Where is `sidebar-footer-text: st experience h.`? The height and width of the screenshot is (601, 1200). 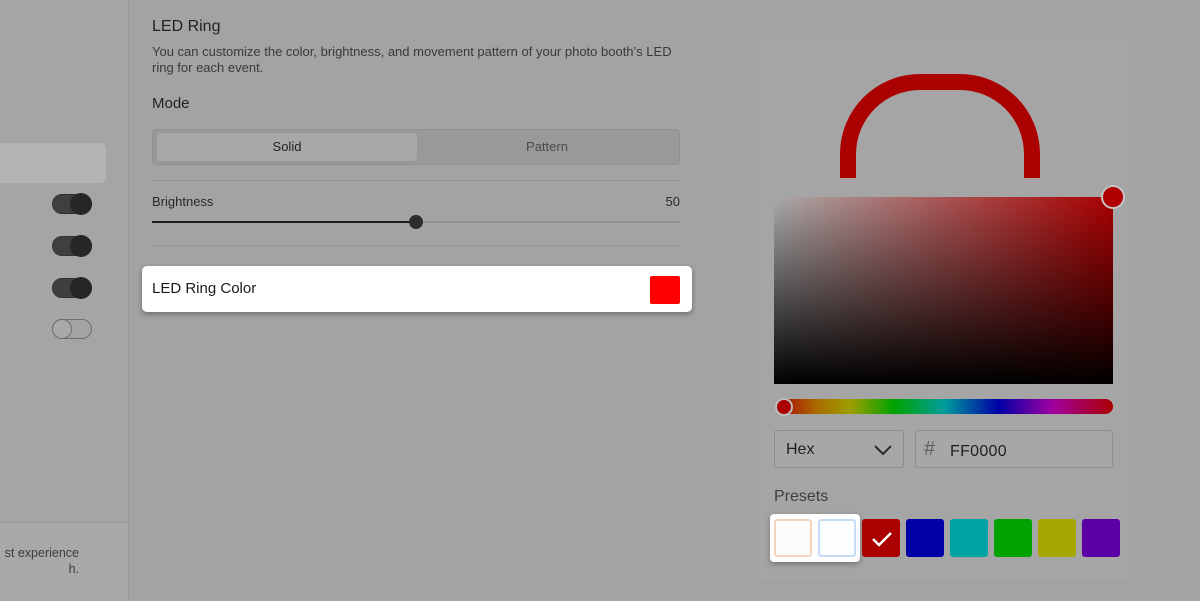 sidebar-footer-text: st experience h. is located at coordinates (64, 561).